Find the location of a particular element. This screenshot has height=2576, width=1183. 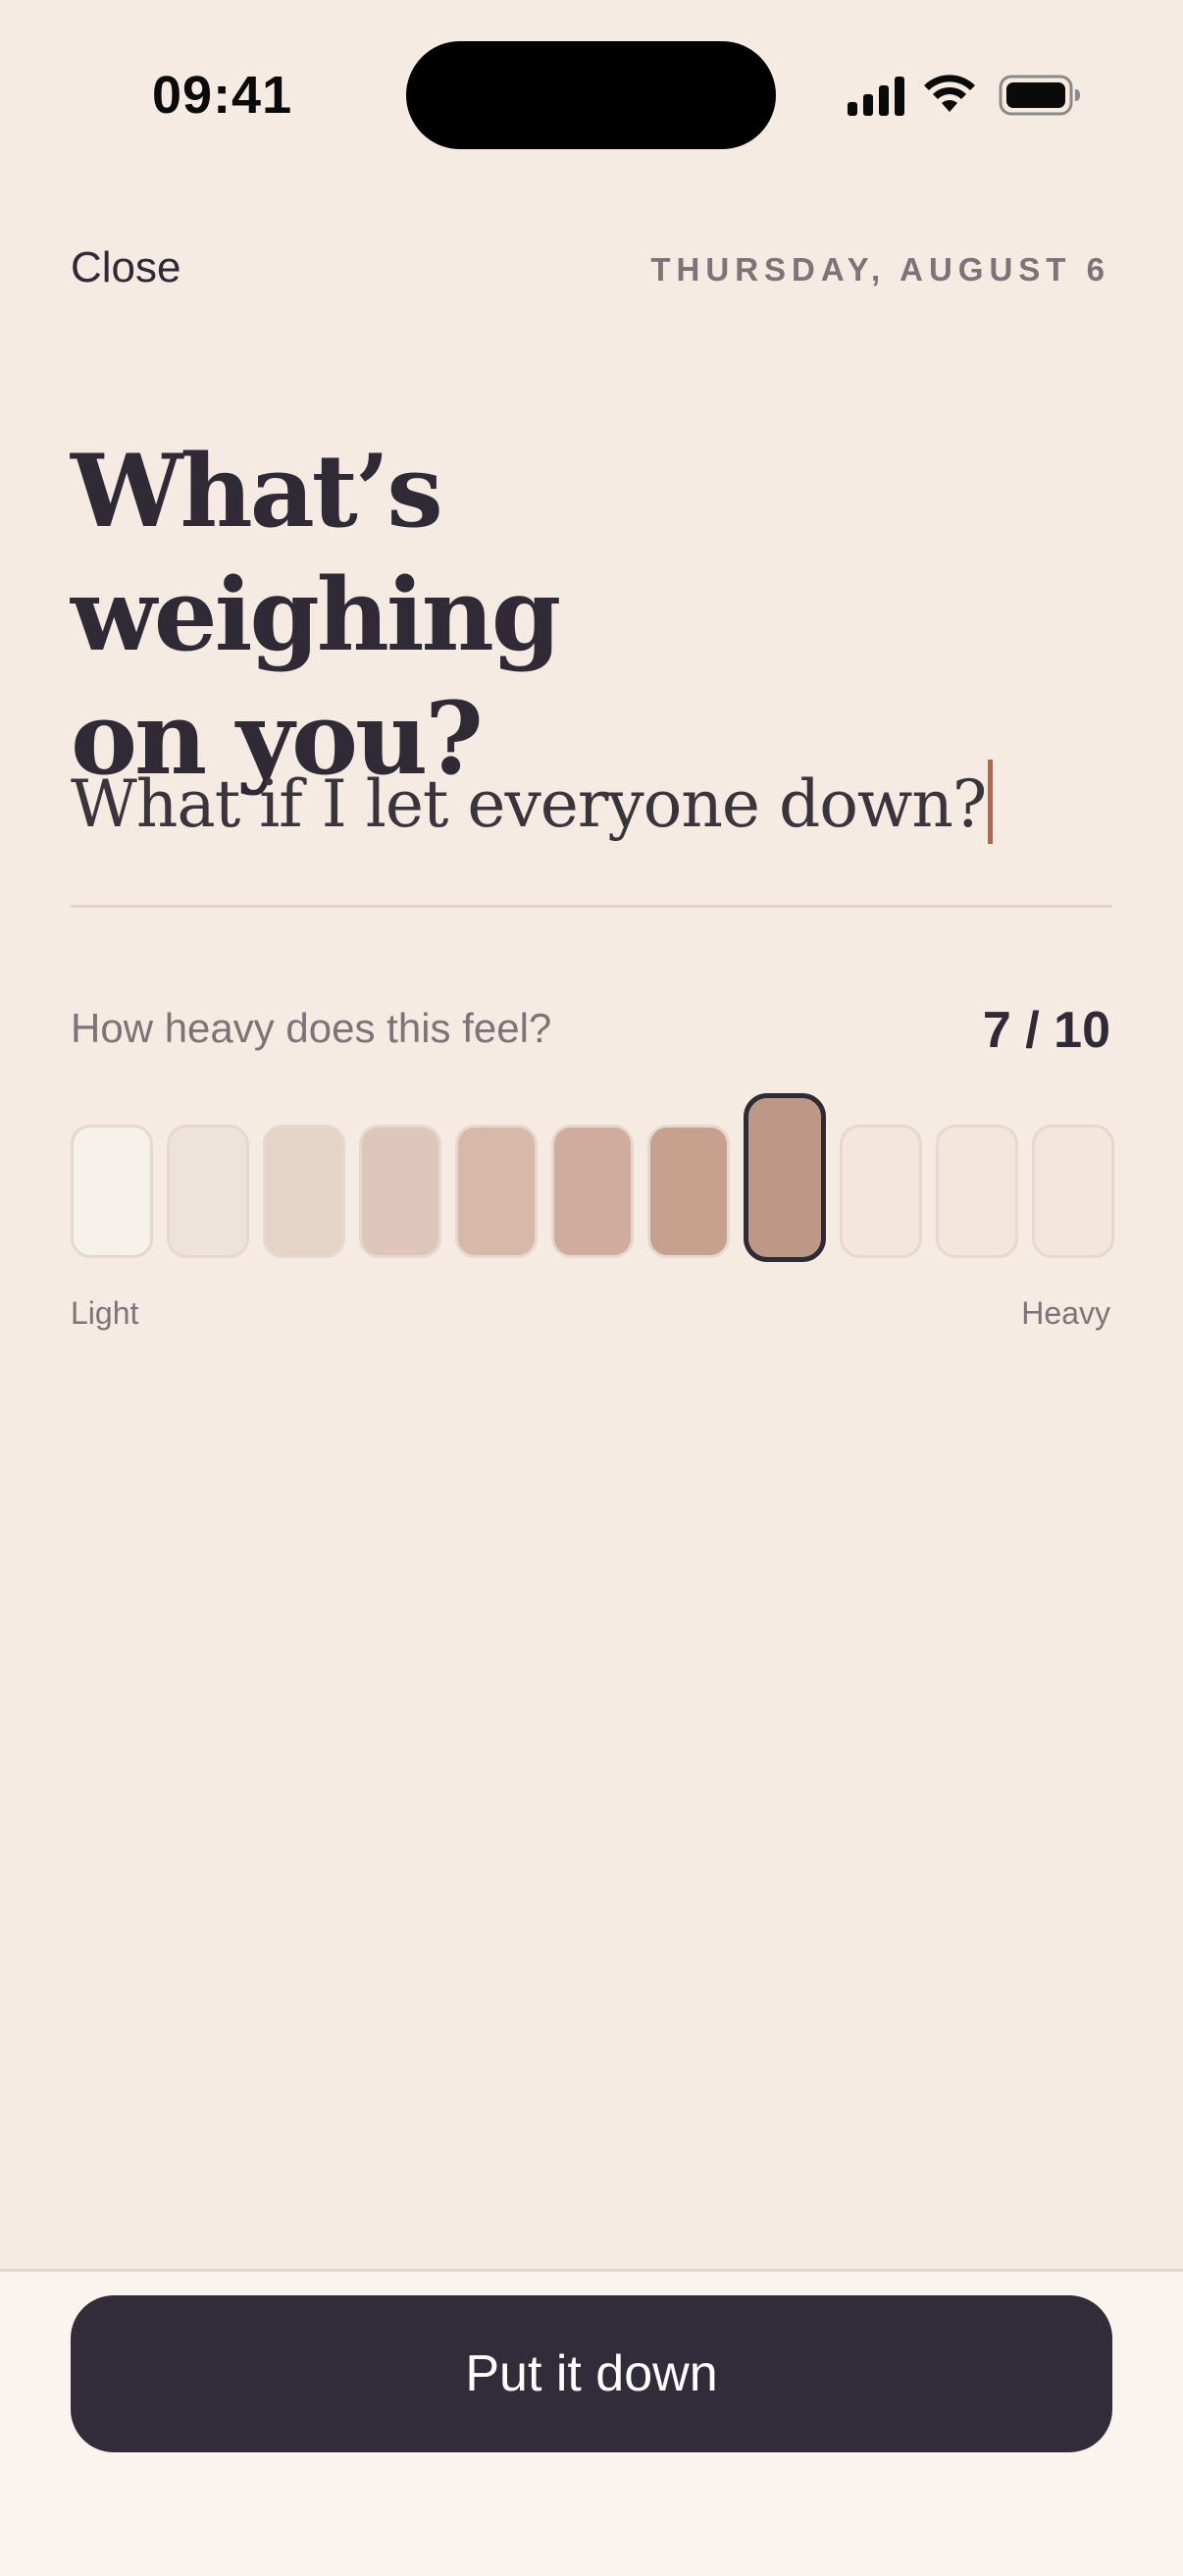

scale-max-label: Heavy is located at coordinates (1065, 1313).